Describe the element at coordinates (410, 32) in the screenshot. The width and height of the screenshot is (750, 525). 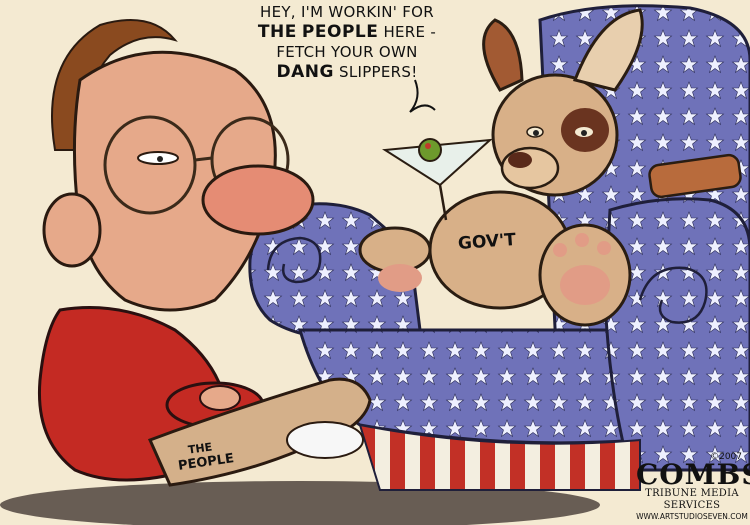
I see `balloon-word-here: HERE -` at that location.